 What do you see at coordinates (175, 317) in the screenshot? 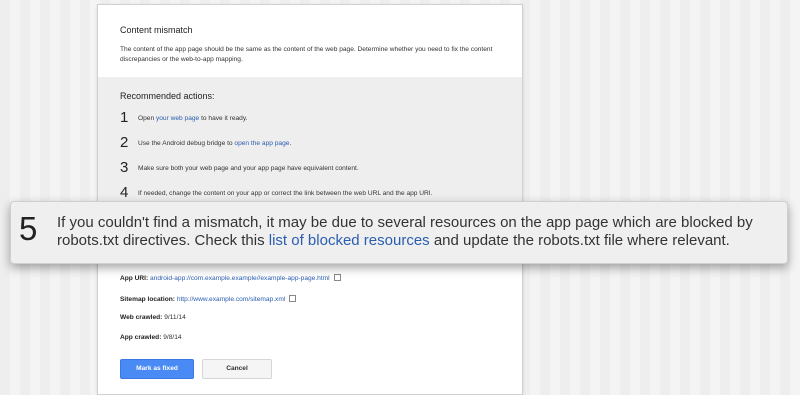
I see `web-crawled-value: 9/11/14` at bounding box center [175, 317].